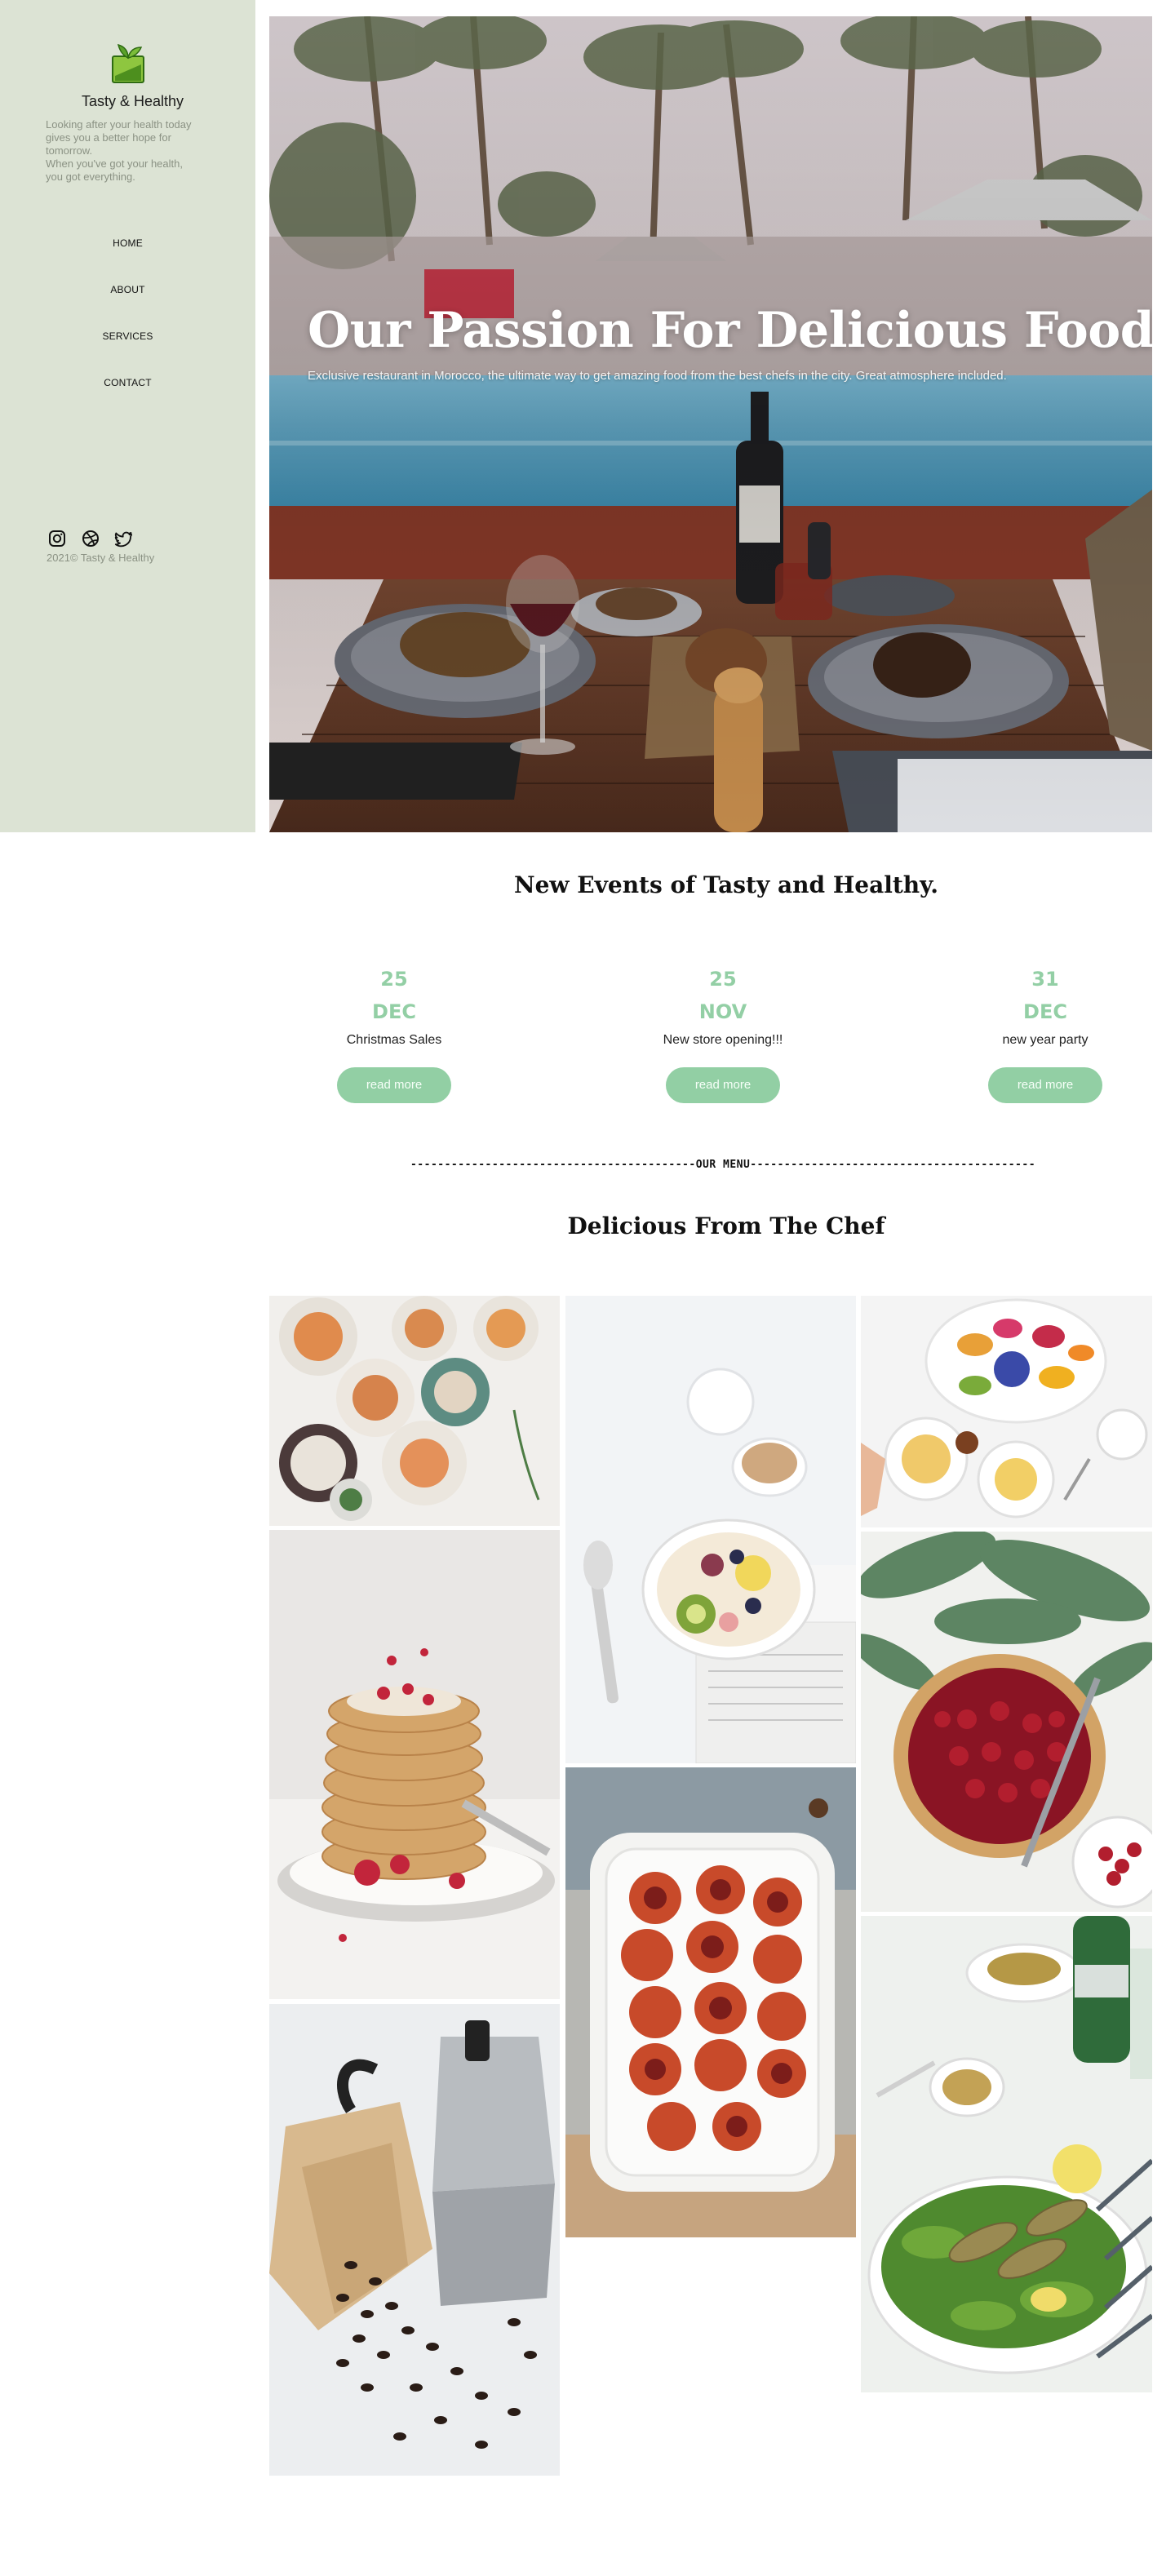 Image resolution: width=1175 pixels, height=2576 pixels. I want to click on dribbble-icon, so click(90, 538).